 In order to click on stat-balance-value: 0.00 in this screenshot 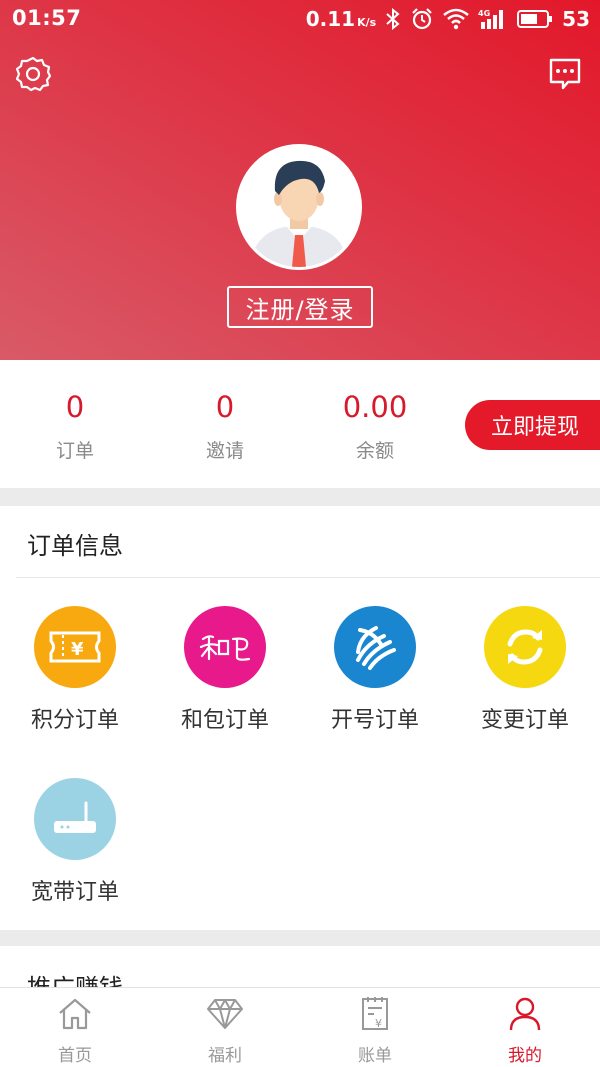, I will do `click(375, 407)`.